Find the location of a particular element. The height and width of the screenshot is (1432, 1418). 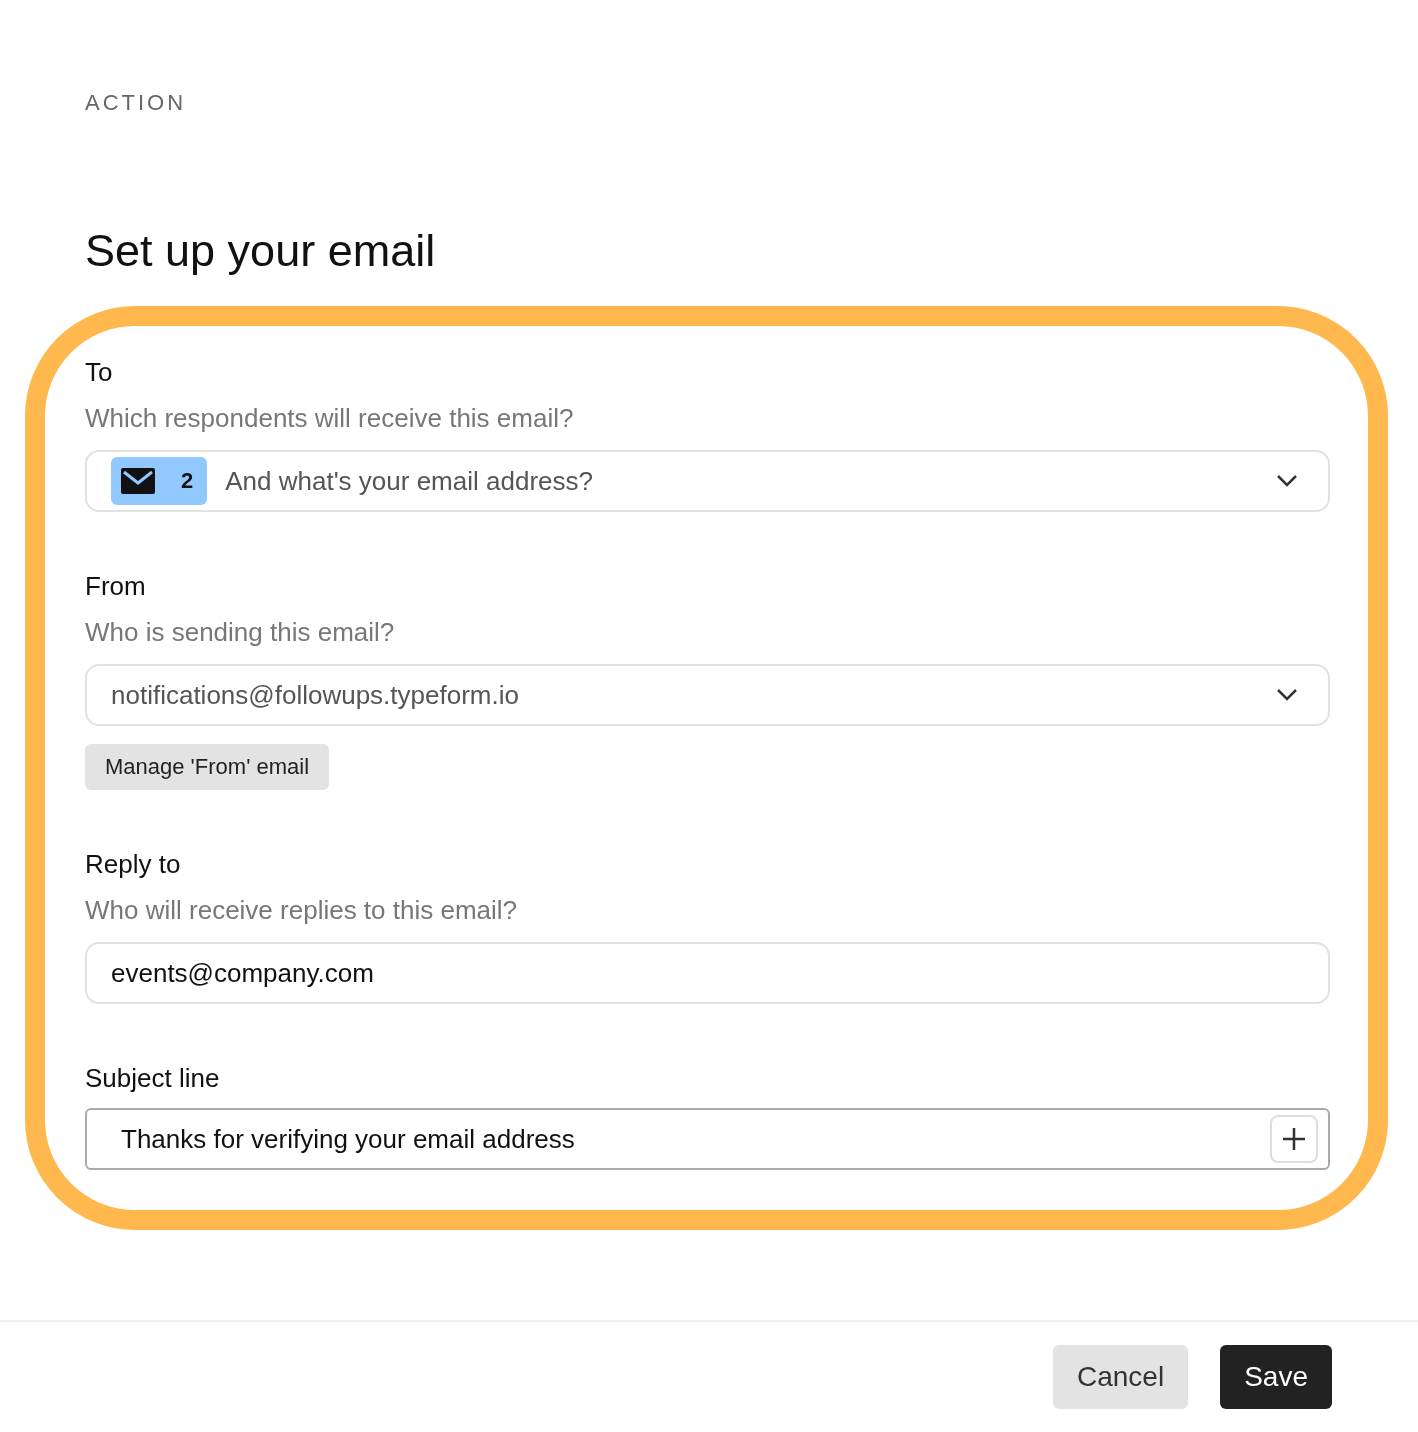

manage-button: Manage 'From' email is located at coordinates (207, 767).